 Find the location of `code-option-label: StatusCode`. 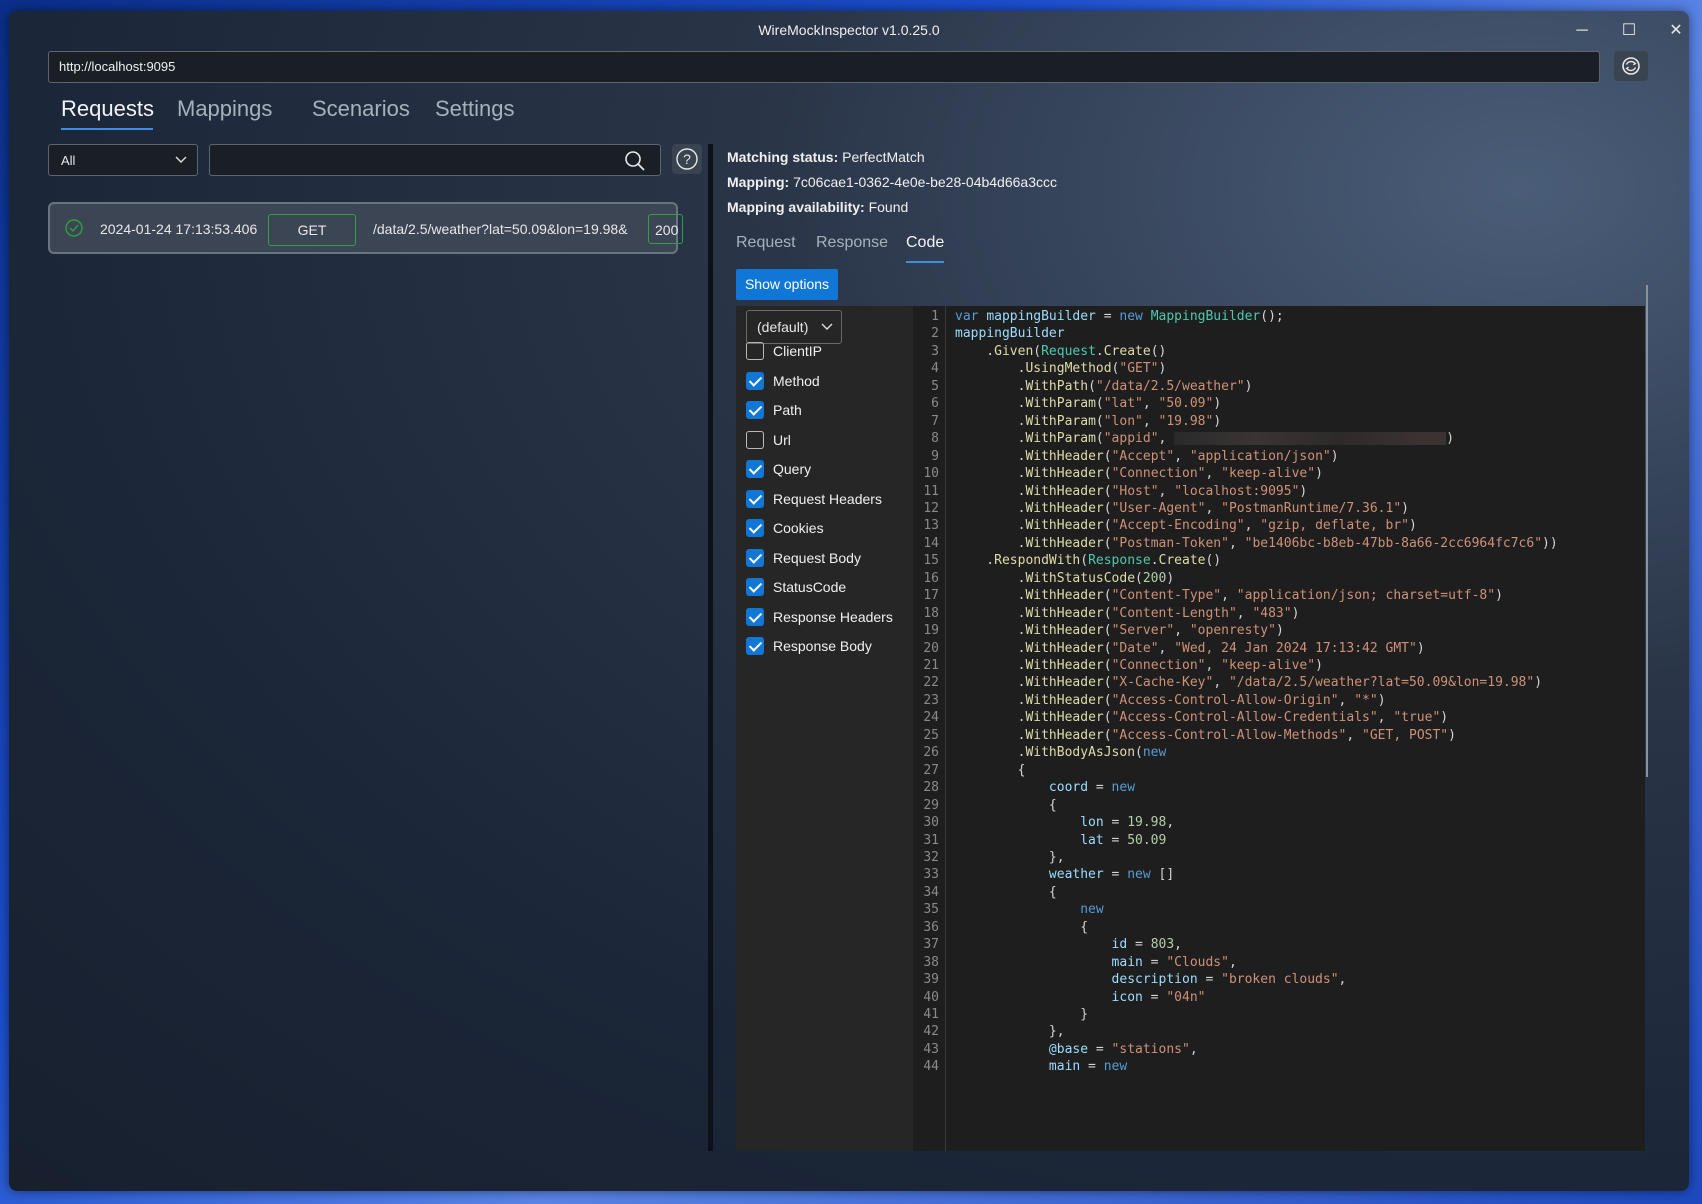

code-option-label: StatusCode is located at coordinates (810, 587).